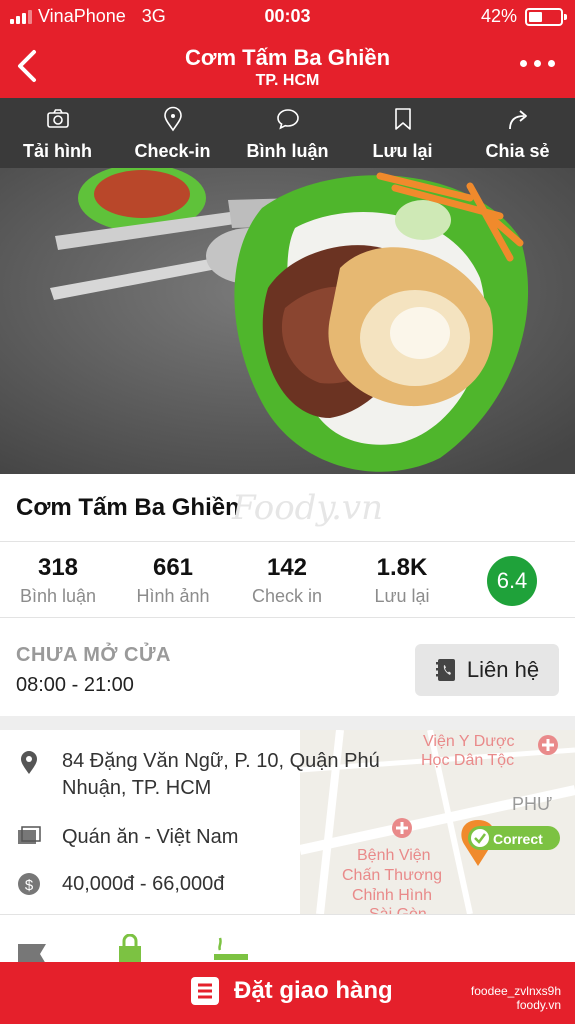 The image size is (575, 1024). What do you see at coordinates (517, 120) in the screenshot?
I see `share-icon` at bounding box center [517, 120].